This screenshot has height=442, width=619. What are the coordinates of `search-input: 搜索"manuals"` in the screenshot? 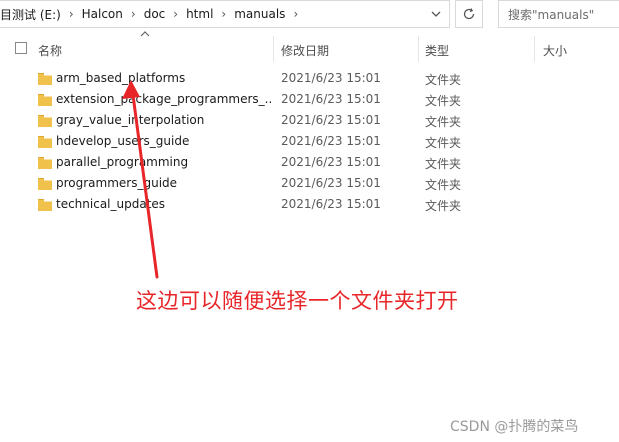 It's located at (558, 14).